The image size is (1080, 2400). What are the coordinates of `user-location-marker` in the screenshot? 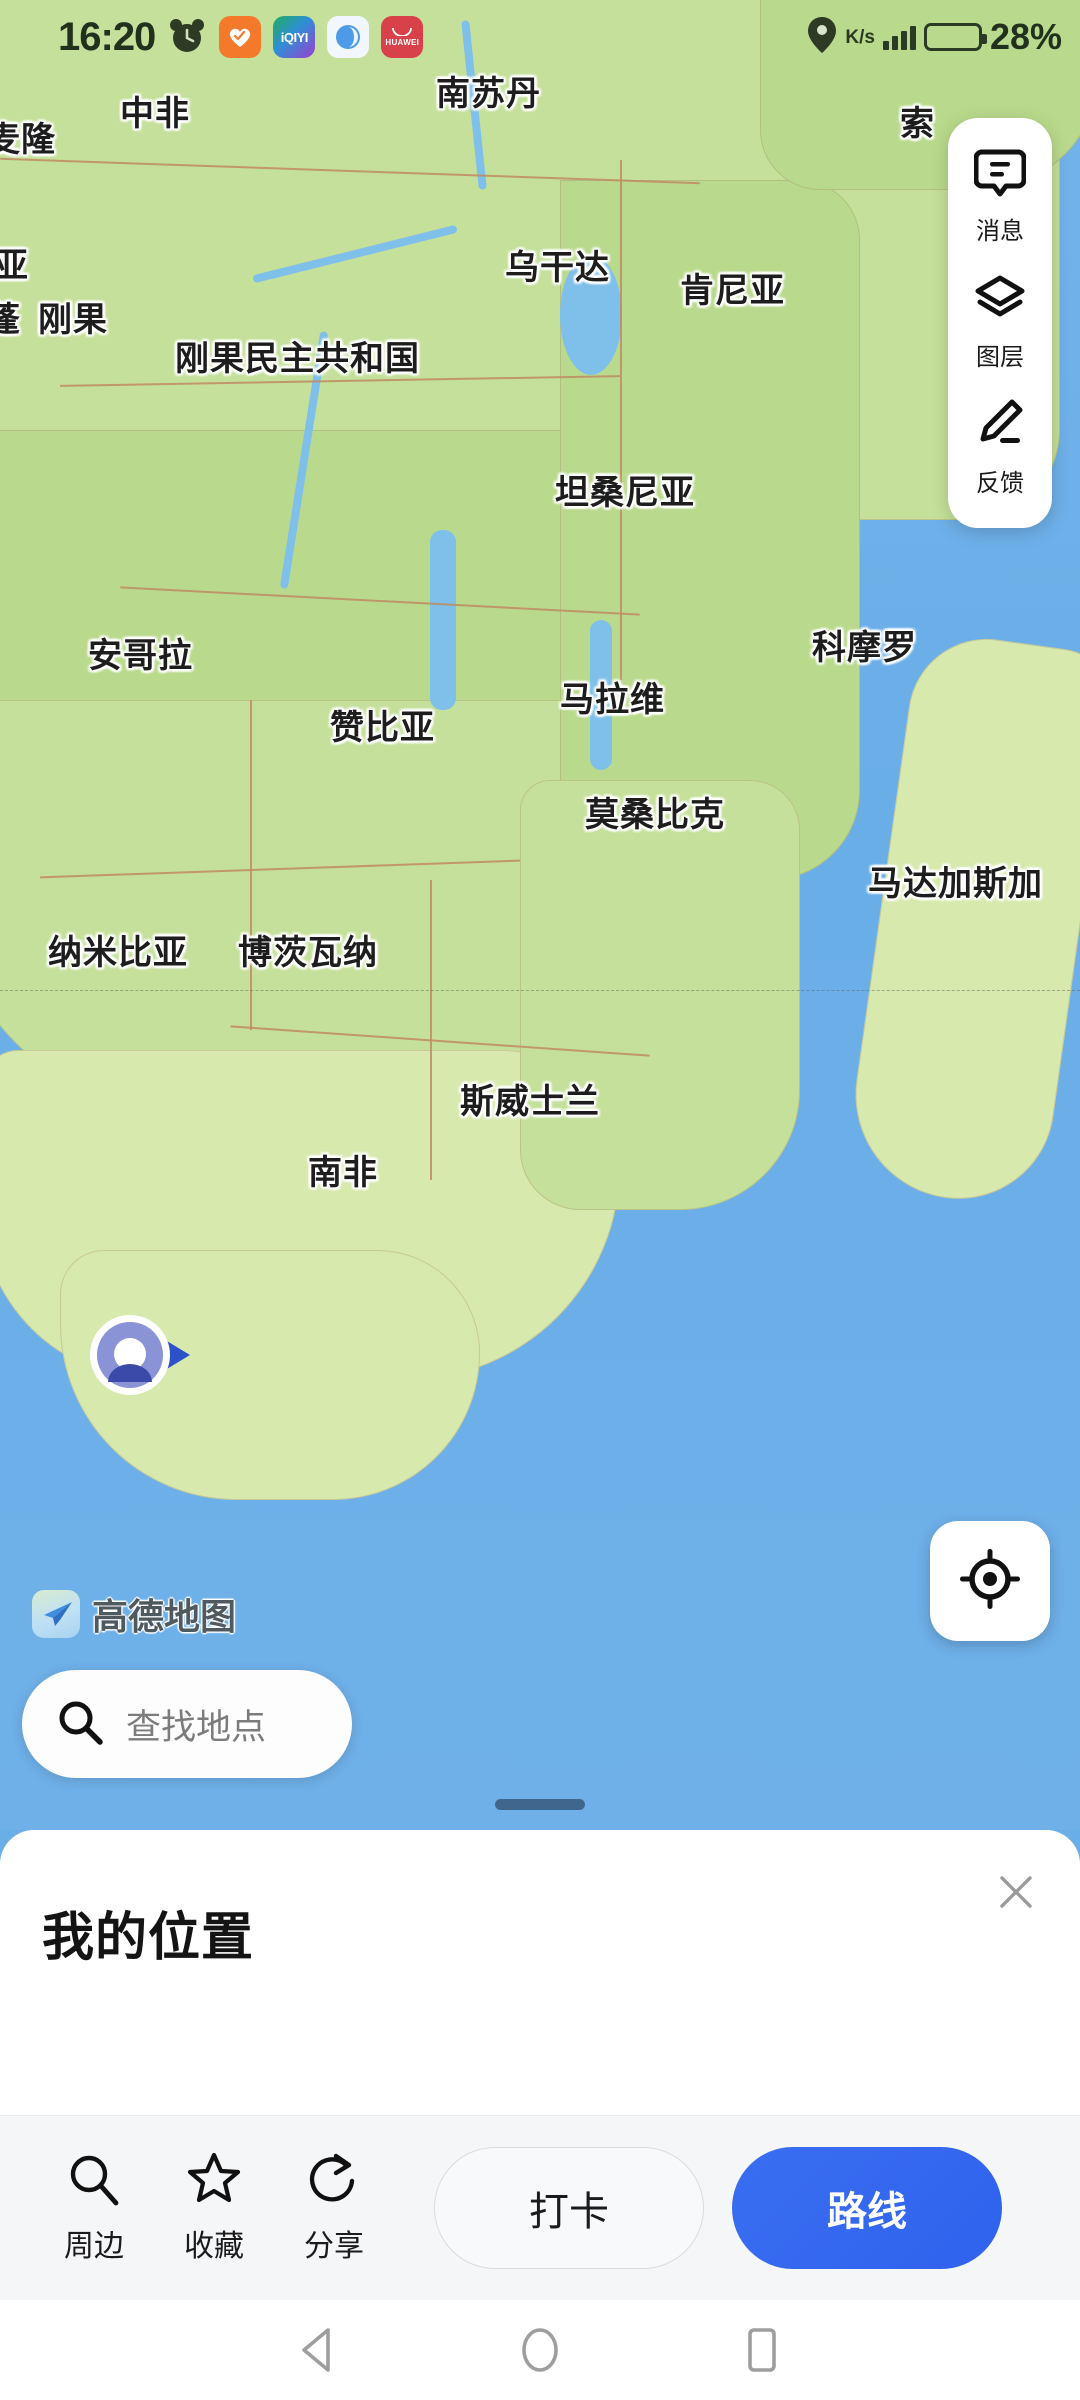 It's located at (141, 1355).